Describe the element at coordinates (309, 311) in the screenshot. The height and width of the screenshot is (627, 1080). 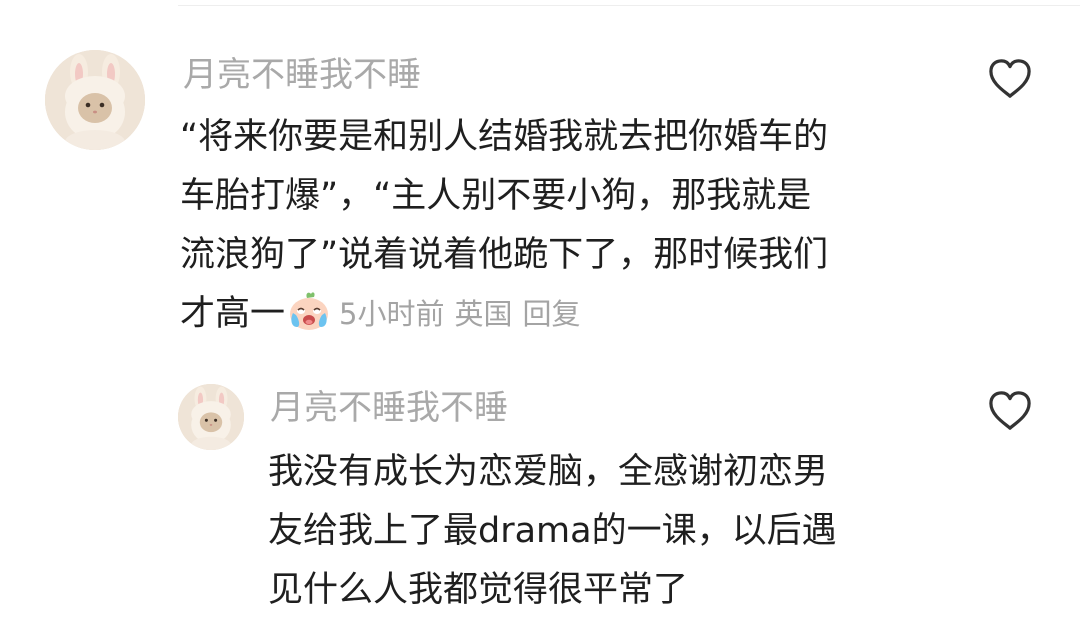
I see `crying-emoji-icon` at that location.